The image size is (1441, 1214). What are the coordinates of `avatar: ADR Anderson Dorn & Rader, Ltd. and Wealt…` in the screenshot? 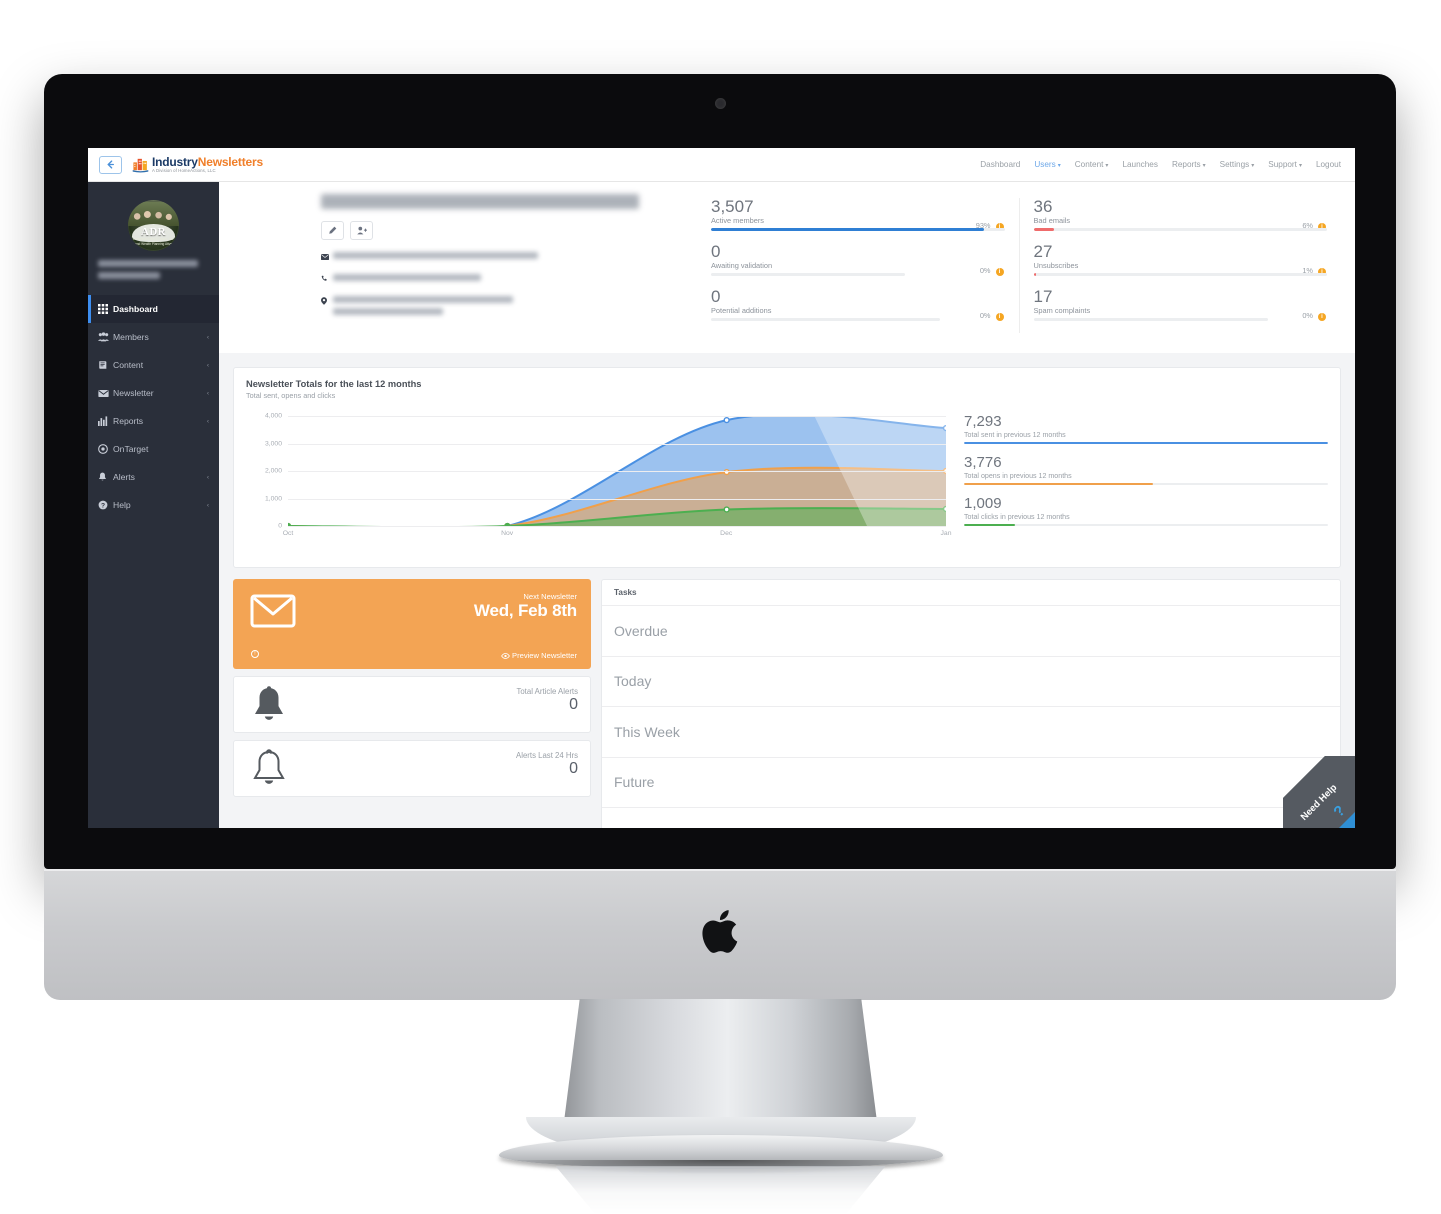 It's located at (153, 225).